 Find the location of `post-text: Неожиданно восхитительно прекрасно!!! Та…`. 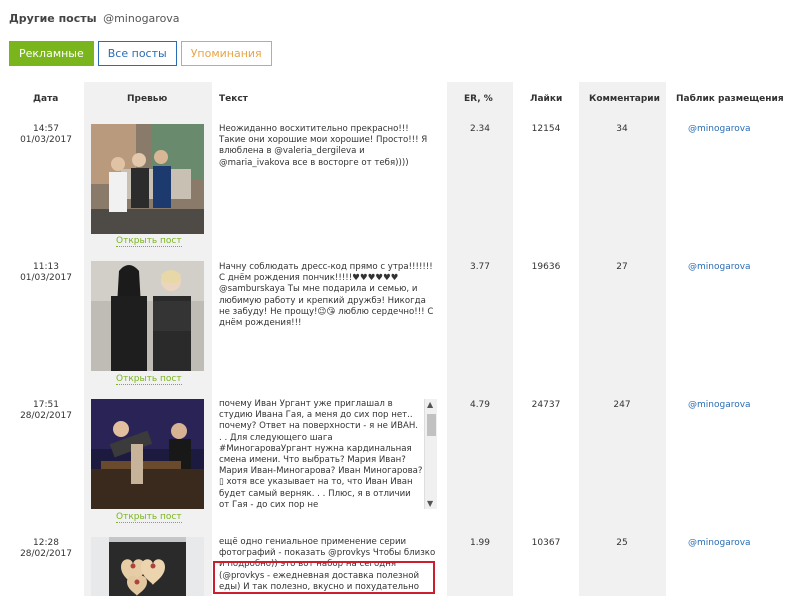

post-text: Неожиданно восхитительно прекрасно!!! Та… is located at coordinates (323, 146).